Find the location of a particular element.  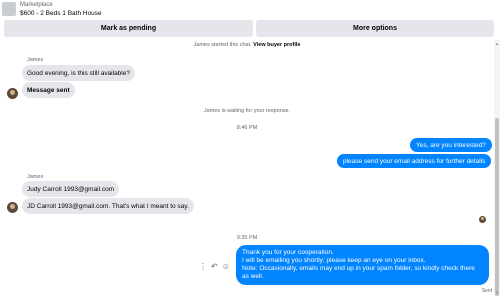

message-status: Sent is located at coordinates (487, 291).